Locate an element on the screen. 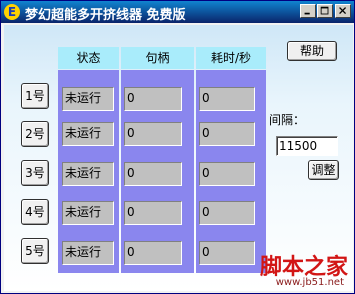 The image size is (355, 294). maximize-icon is located at coordinates (324, 10).